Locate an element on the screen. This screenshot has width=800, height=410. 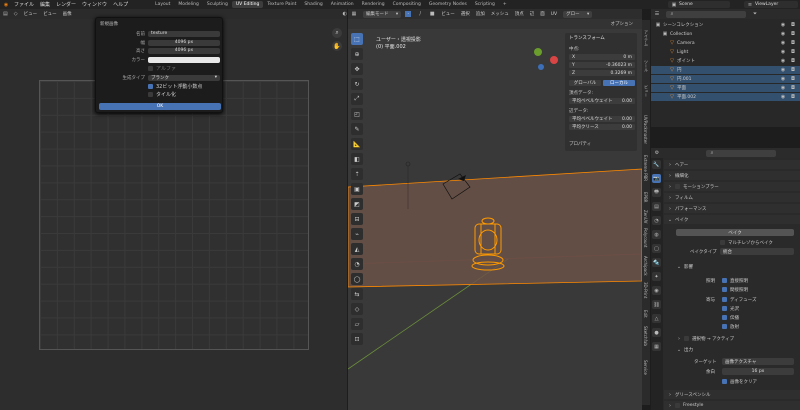
tab-tool: ツール is located at coordinates (646, 66).